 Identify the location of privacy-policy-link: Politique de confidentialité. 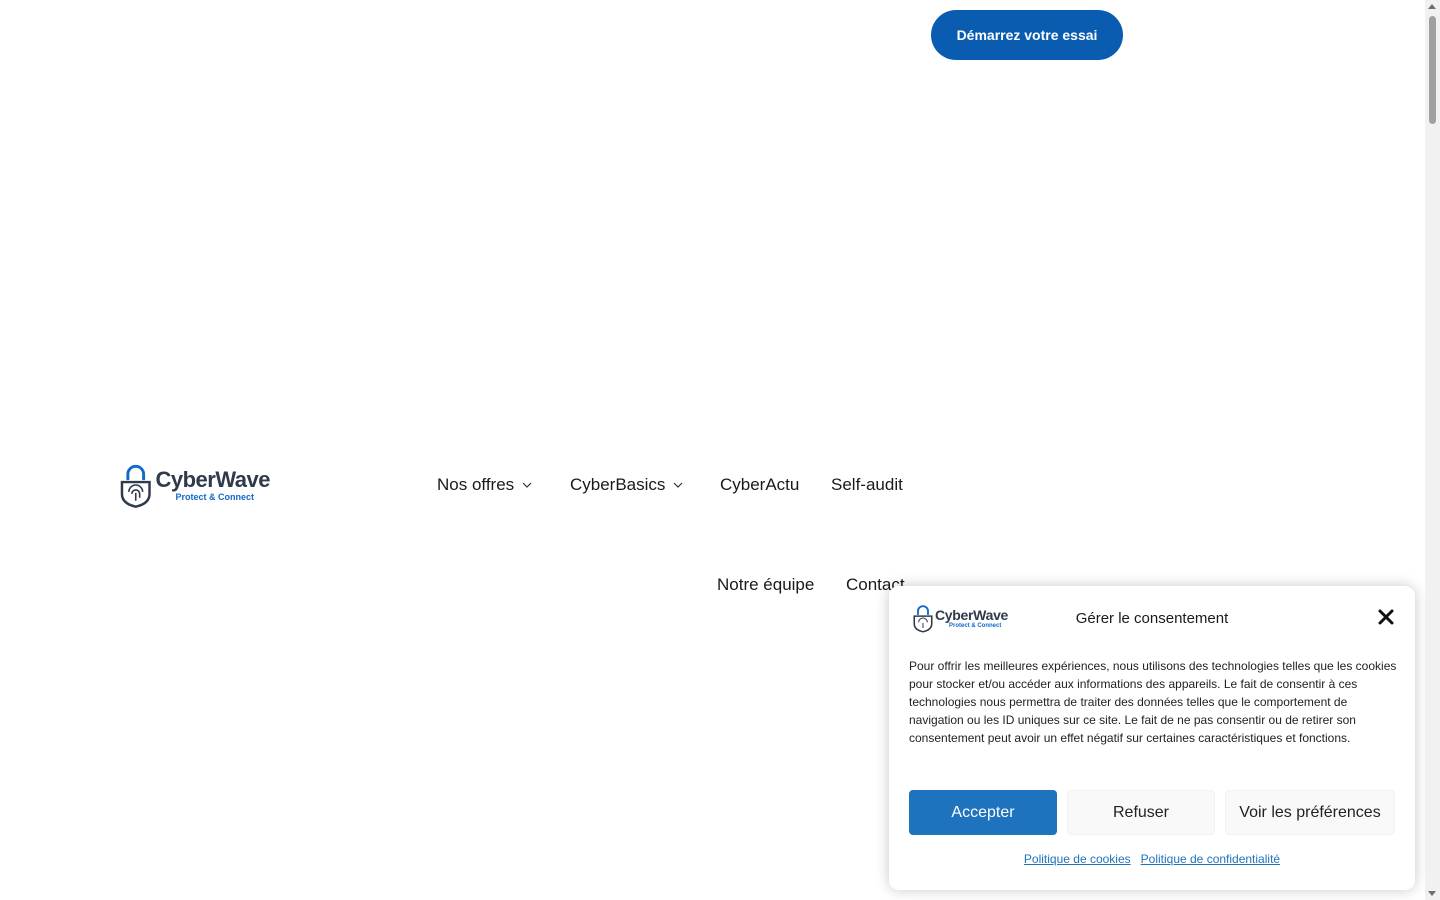
(1210, 859).